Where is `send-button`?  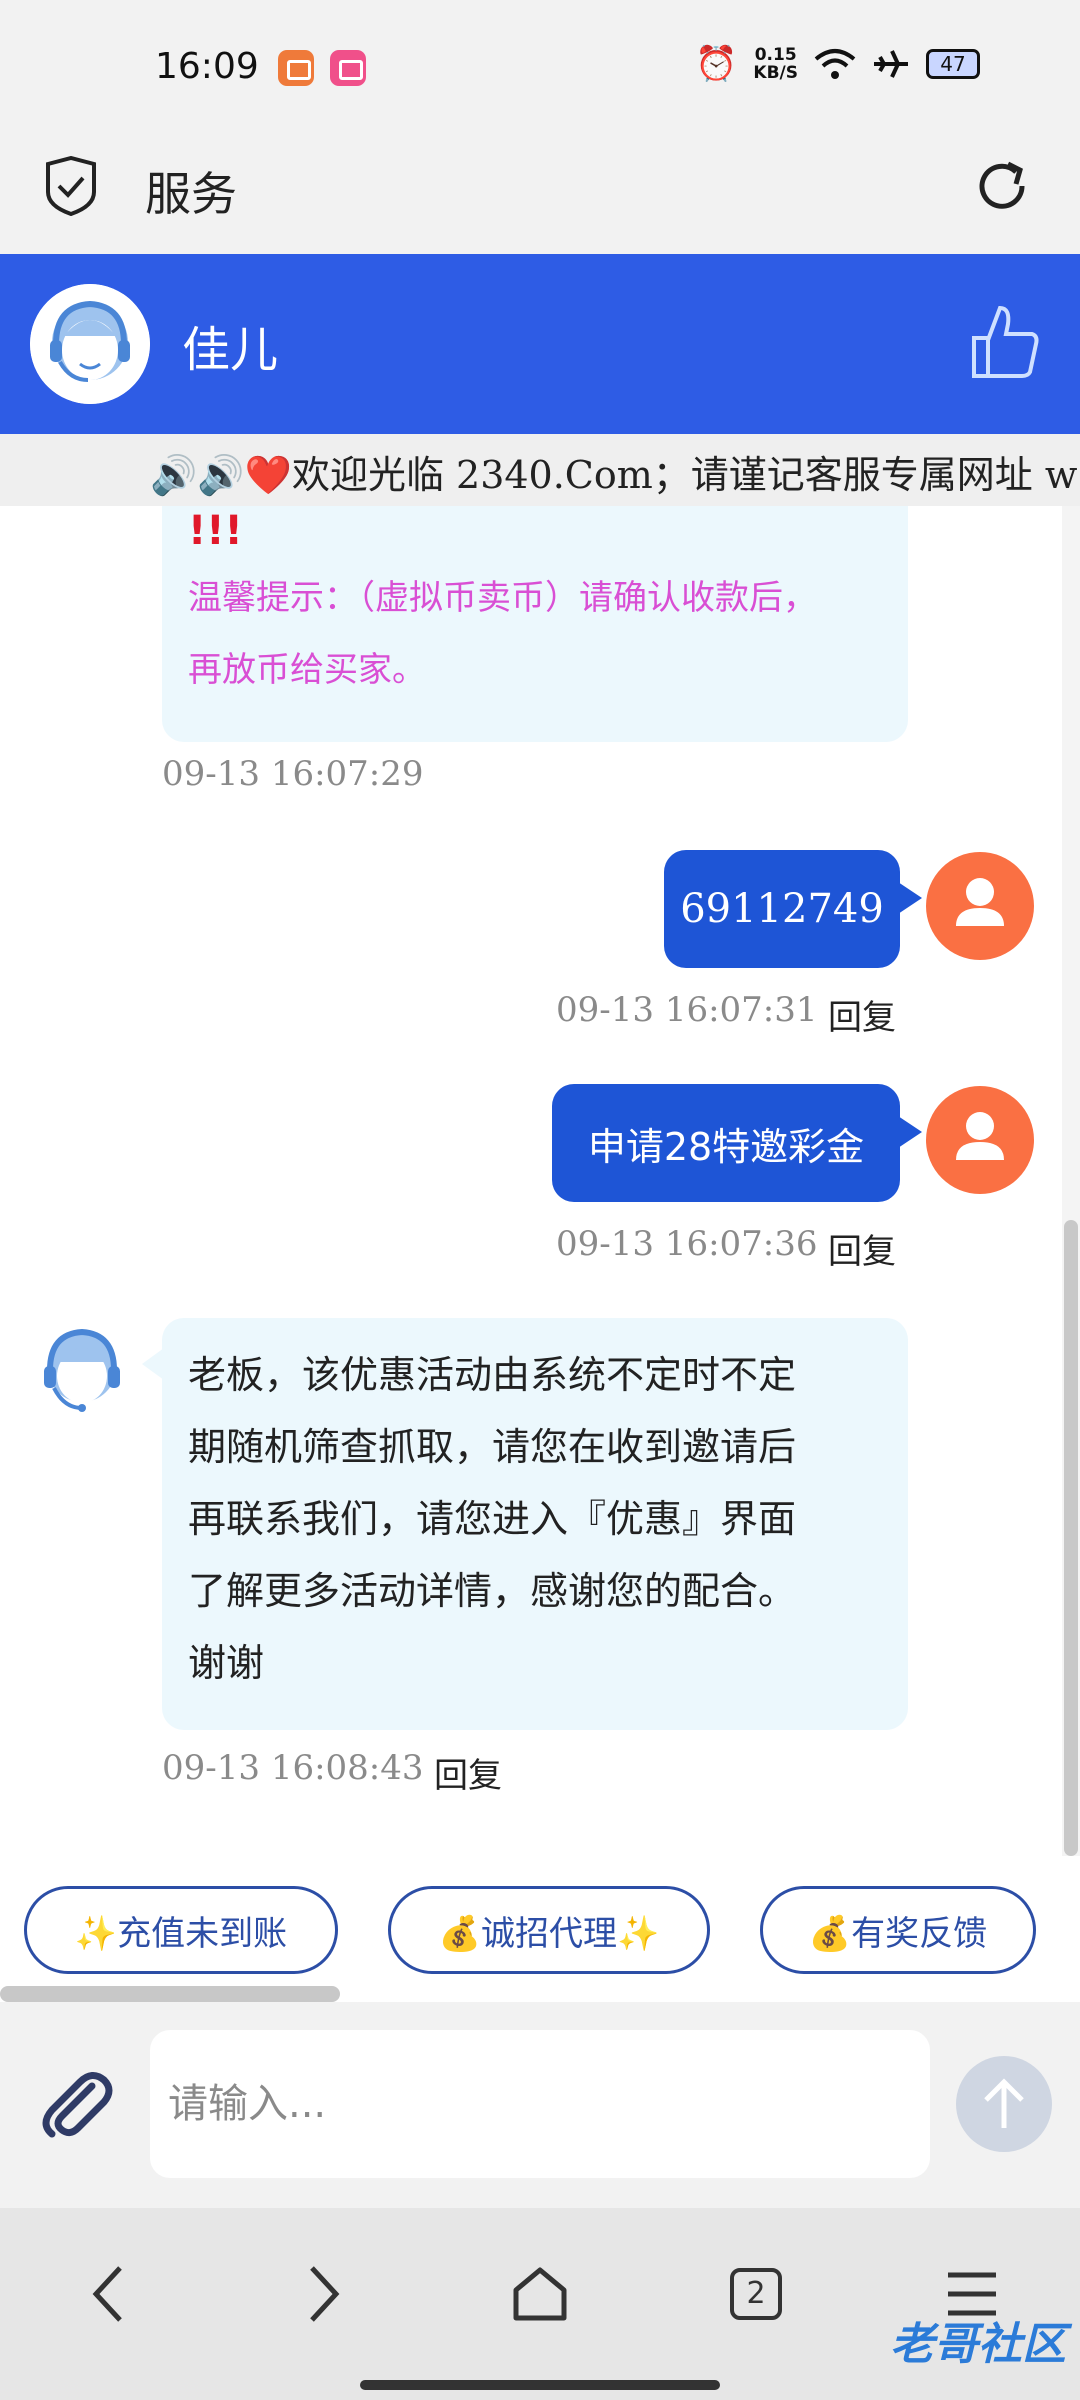 send-button is located at coordinates (1004, 2104).